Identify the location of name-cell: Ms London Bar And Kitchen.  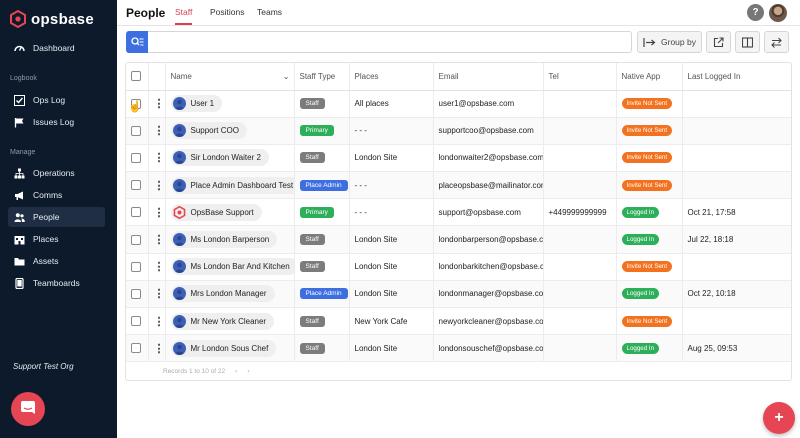
(230, 267).